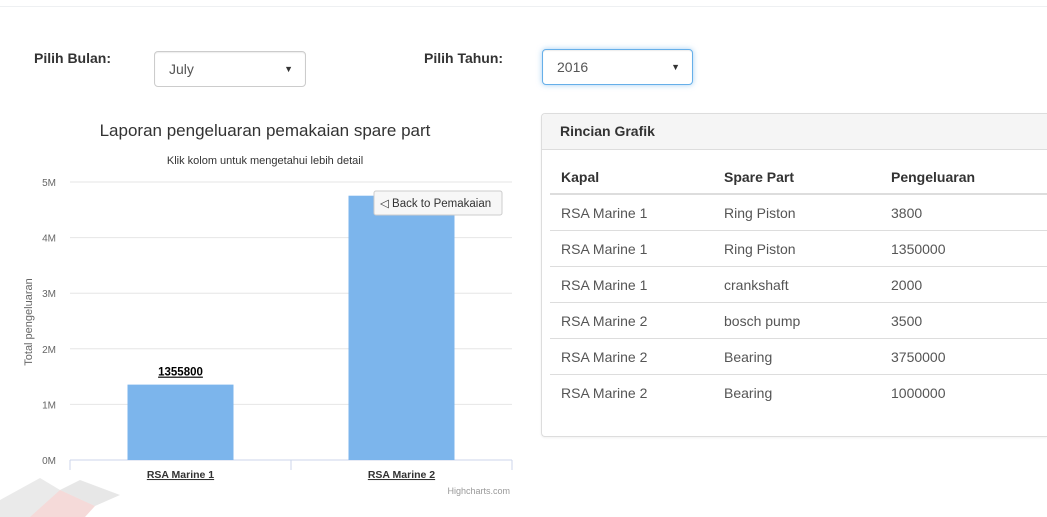 The width and height of the screenshot is (1047, 517). What do you see at coordinates (180, 475) in the screenshot?
I see `x-category-label: RSA Marine 1` at bounding box center [180, 475].